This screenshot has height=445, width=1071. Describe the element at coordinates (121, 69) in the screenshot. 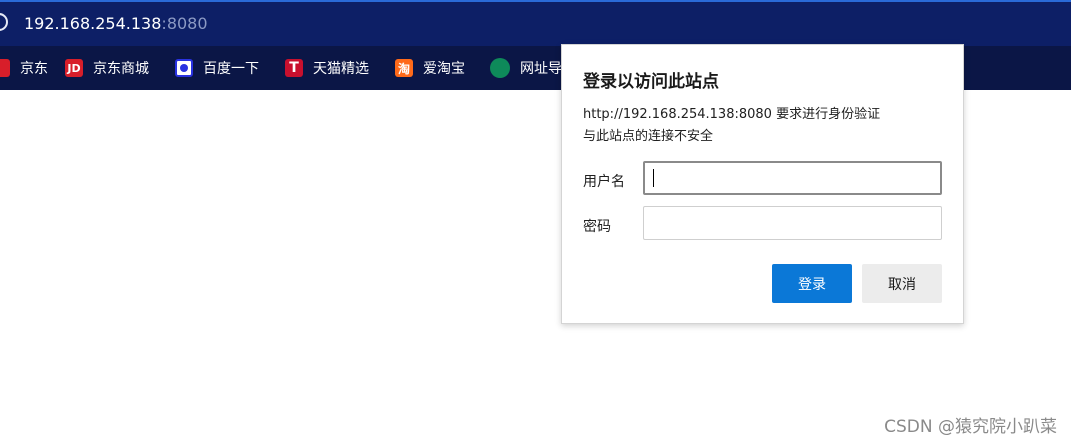

I see `bookmark-label: 京东商城` at that location.